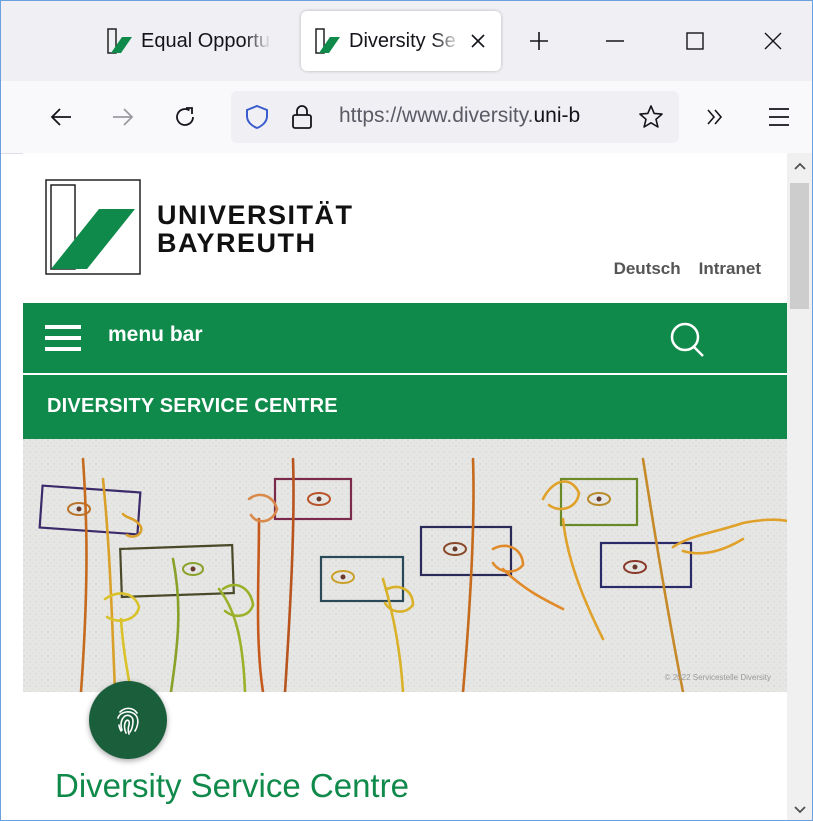  What do you see at coordinates (773, 41) in the screenshot?
I see `close-window-icon` at bounding box center [773, 41].